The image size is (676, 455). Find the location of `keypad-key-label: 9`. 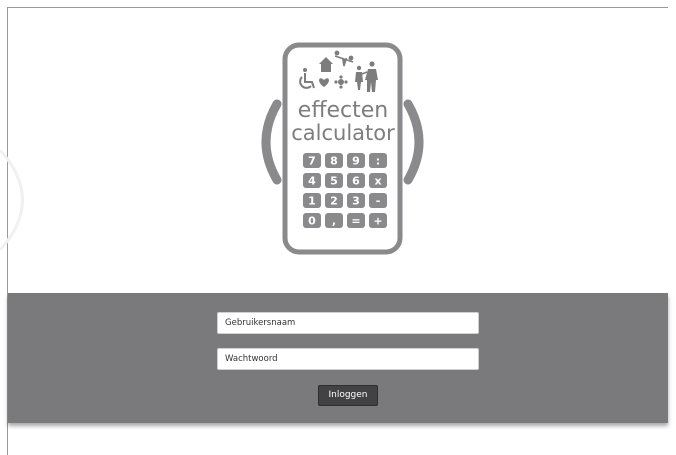

keypad-key-label: 9 is located at coordinates (356, 161).